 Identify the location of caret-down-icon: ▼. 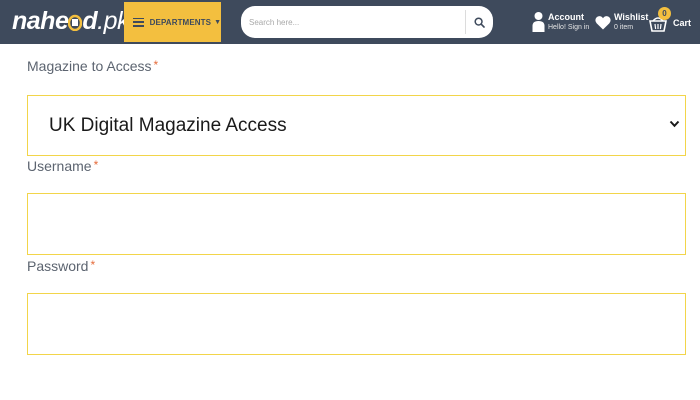
(217, 22).